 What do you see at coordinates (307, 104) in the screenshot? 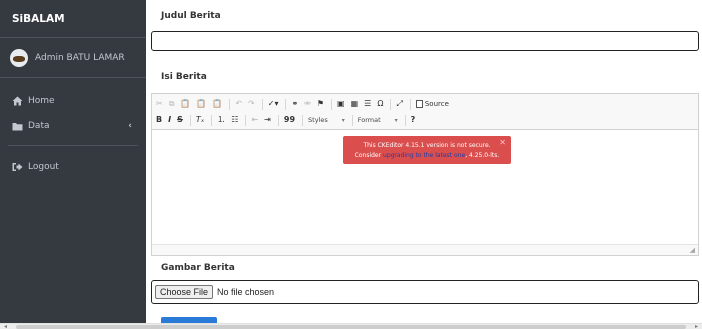
I see `unlink-icon: ⚮` at bounding box center [307, 104].